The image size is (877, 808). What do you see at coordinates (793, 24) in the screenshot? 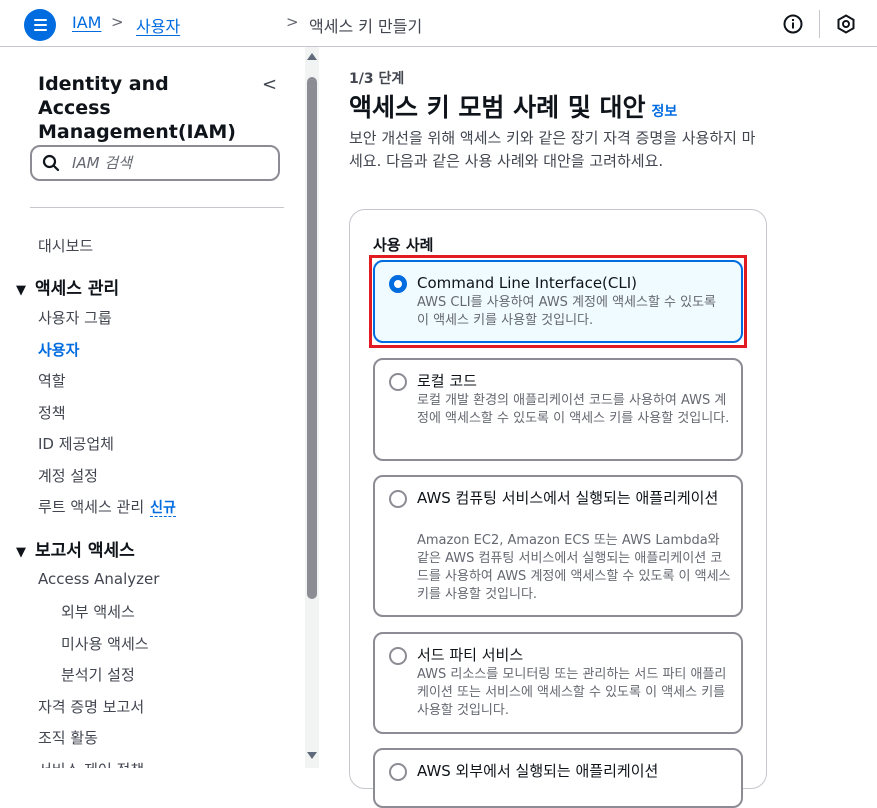
I see `info-icon` at bounding box center [793, 24].